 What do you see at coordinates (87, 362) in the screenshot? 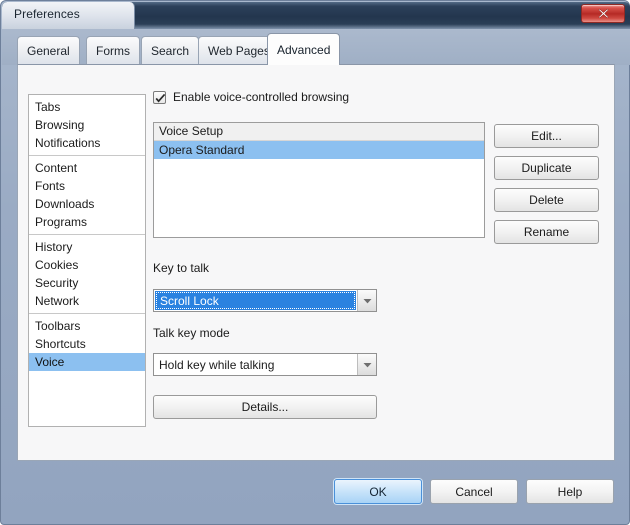
I see `sidebar-item-voice: Voice` at bounding box center [87, 362].